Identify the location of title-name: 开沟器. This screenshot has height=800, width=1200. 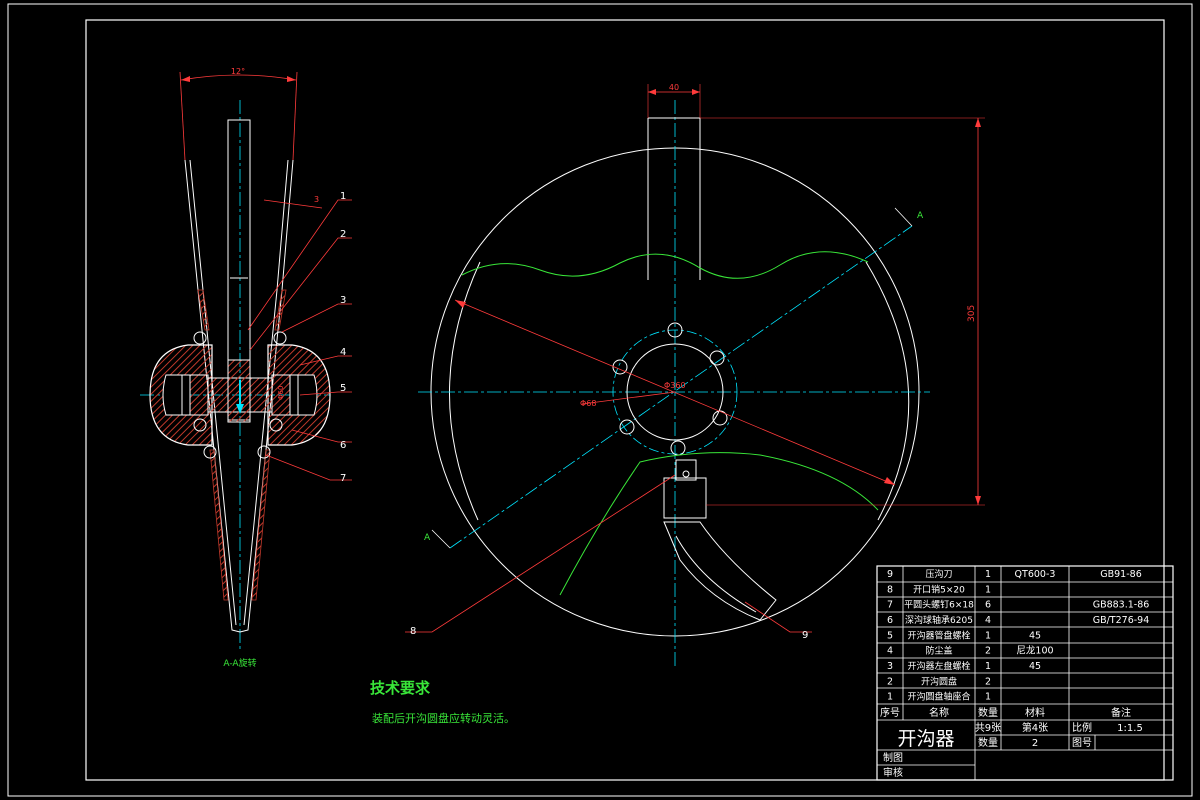
(925, 739).